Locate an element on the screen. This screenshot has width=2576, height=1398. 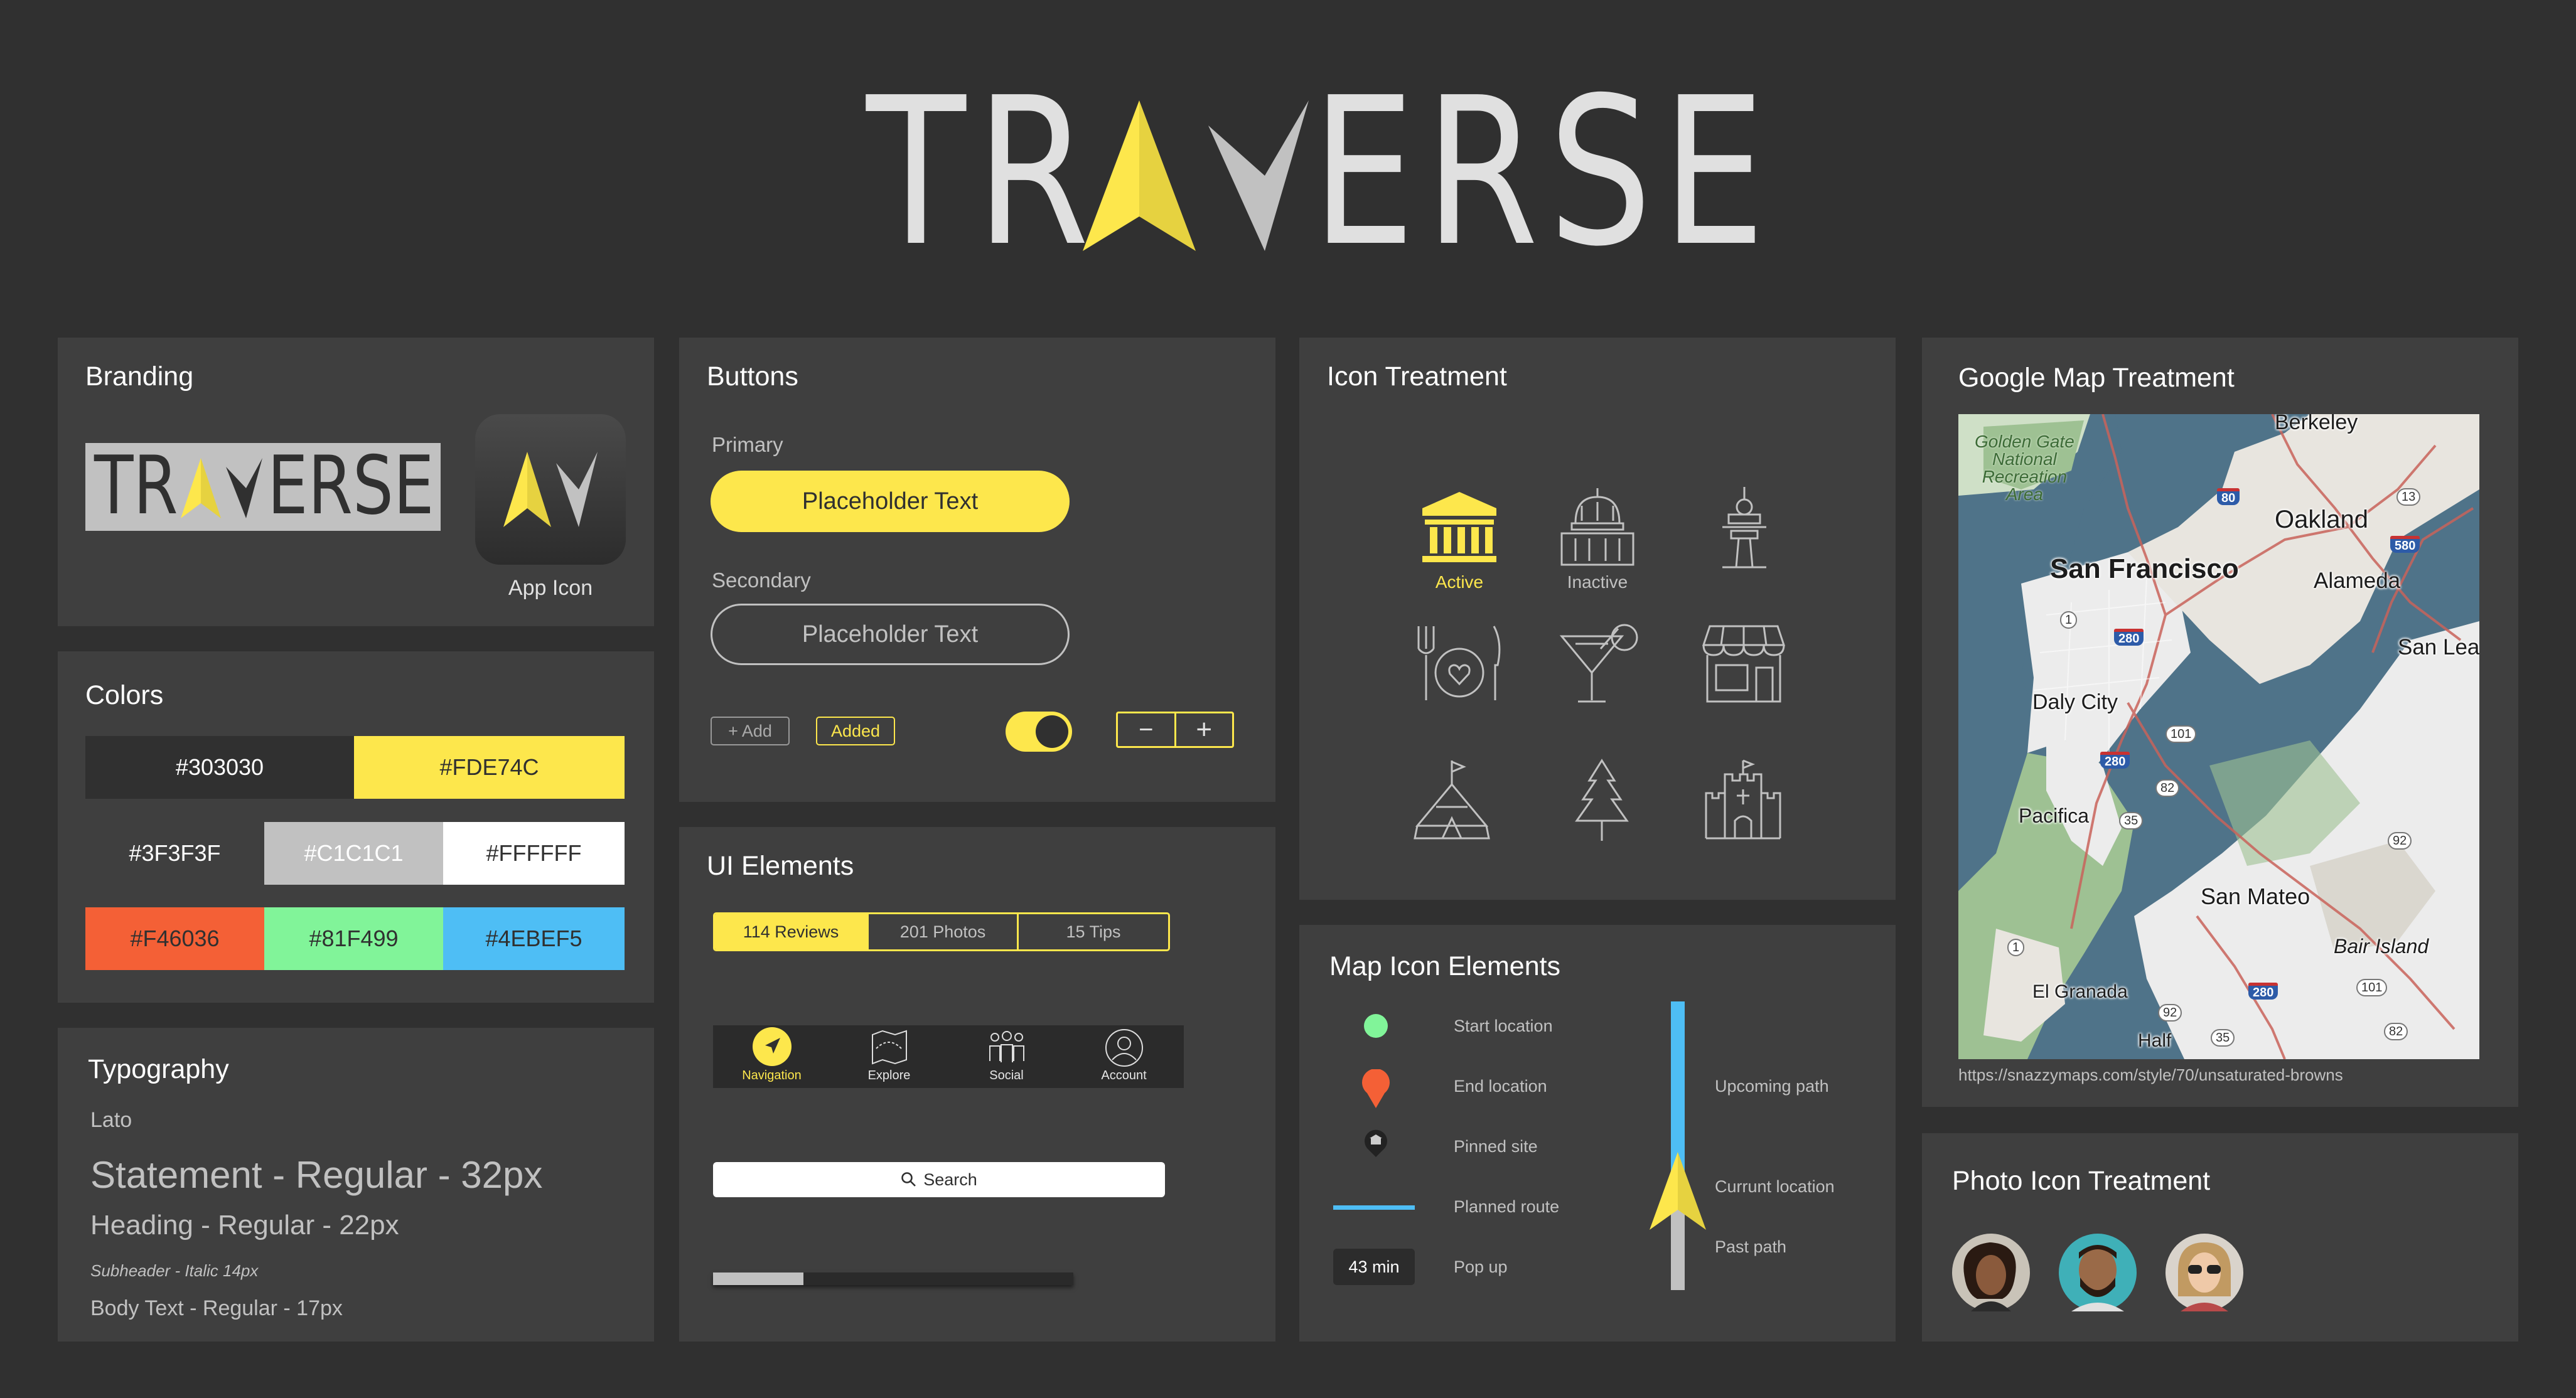
swatch-label: #303030 is located at coordinates (219, 767).